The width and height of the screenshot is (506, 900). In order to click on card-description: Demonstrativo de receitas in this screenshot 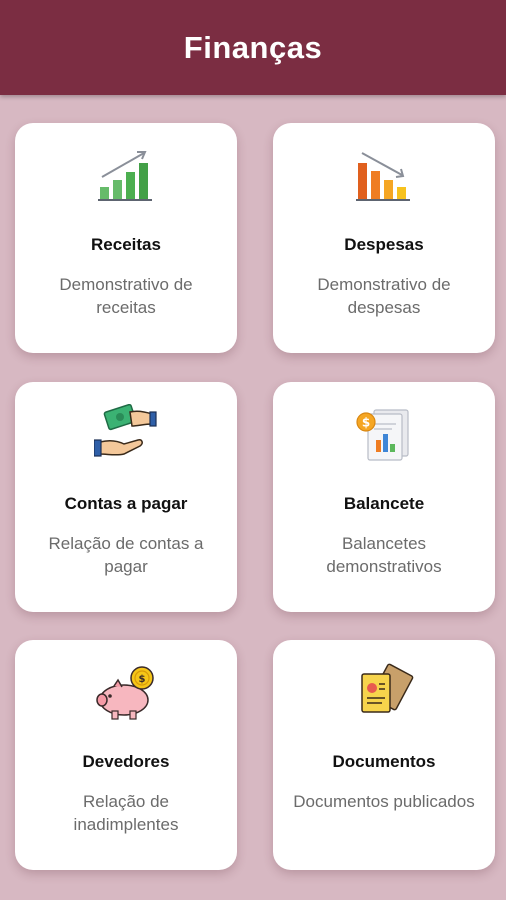, I will do `click(126, 296)`.